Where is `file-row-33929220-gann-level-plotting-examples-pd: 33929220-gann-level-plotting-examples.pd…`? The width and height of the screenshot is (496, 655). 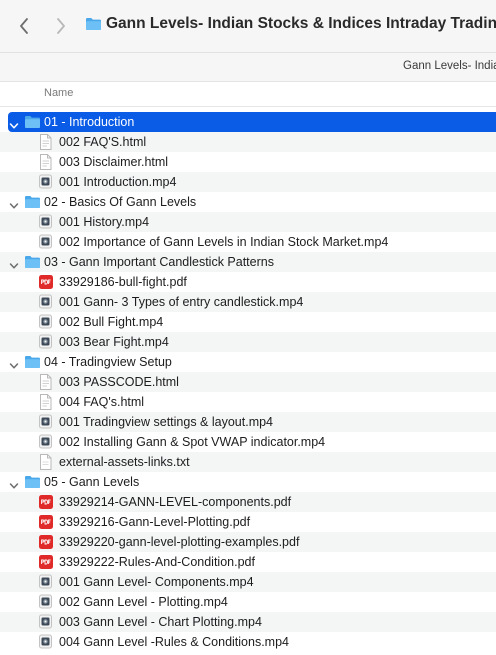
file-row-33929220-gann-level-plotting-examples-pd: 33929220-gann-level-plotting-examples.pd… is located at coordinates (248, 542).